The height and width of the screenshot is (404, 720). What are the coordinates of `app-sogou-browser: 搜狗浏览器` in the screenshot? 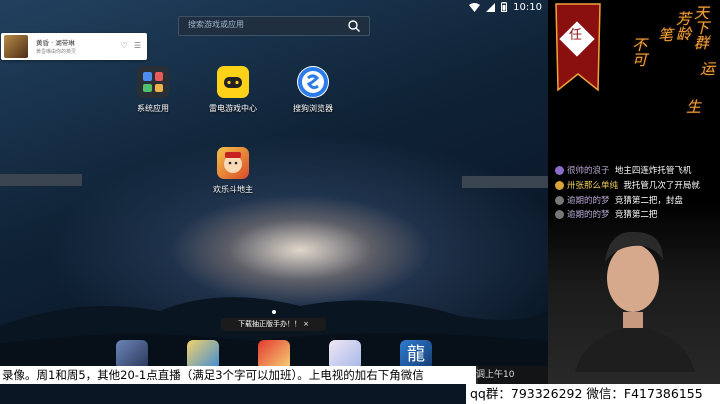 It's located at (313, 90).